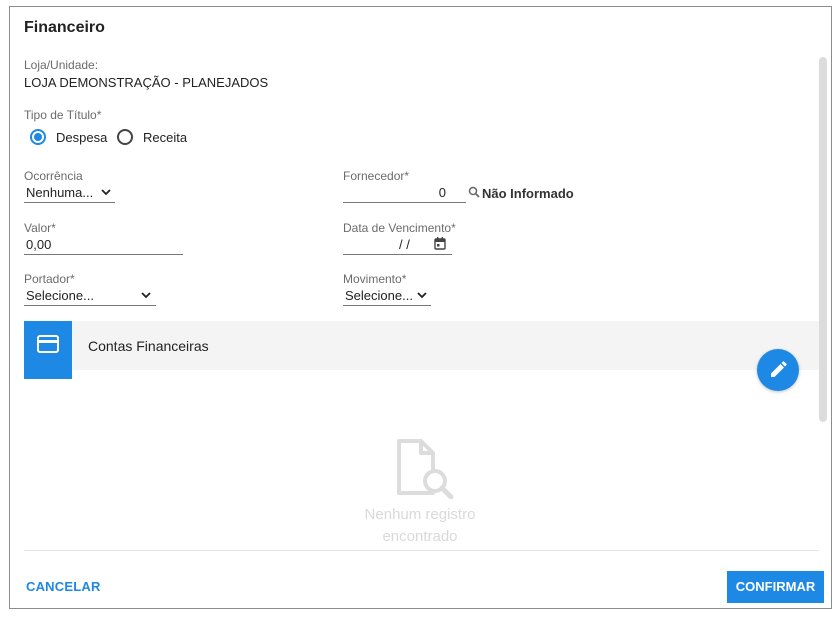 This screenshot has width=839, height=621. I want to click on radio-receita-label: Receita, so click(165, 137).